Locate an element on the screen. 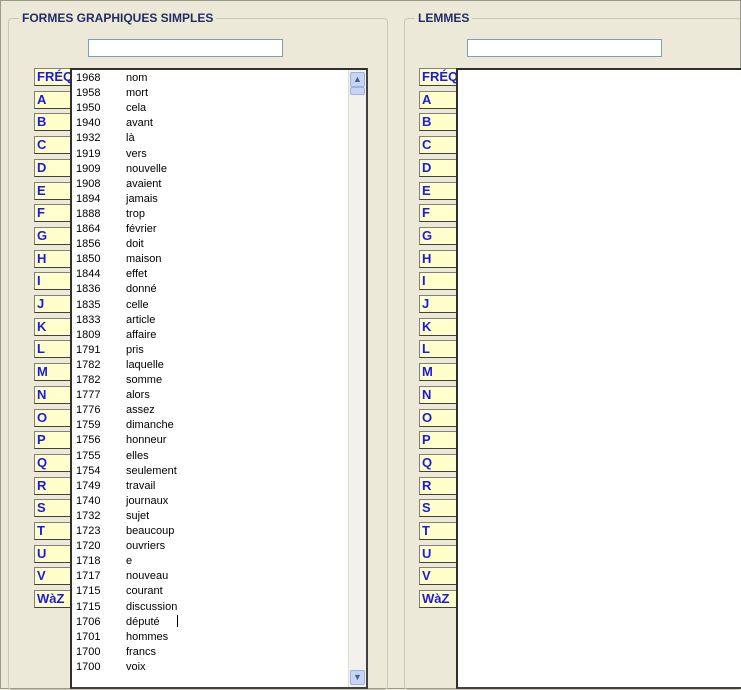 Image resolution: width=741 pixels, height=690 pixels. letter-button-wàz: WàZ is located at coordinates (440, 599).